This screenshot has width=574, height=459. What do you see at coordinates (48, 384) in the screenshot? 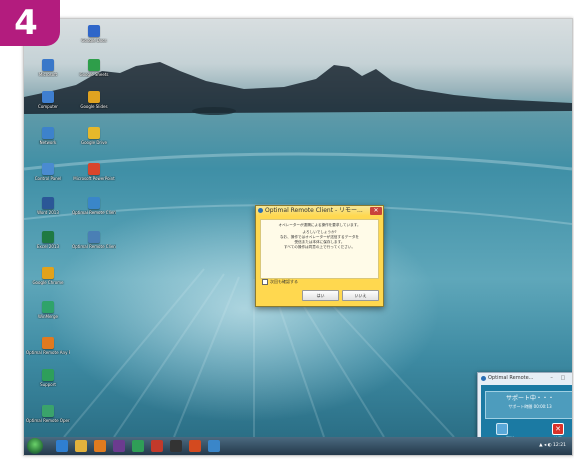
I see `desktop-icon-label: Support` at bounding box center [48, 384].